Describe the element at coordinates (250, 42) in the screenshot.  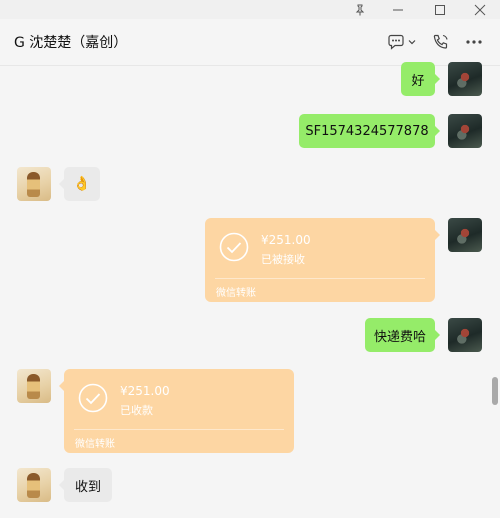
I see `chat-header: G 沈楚楚（嘉创）` at that location.